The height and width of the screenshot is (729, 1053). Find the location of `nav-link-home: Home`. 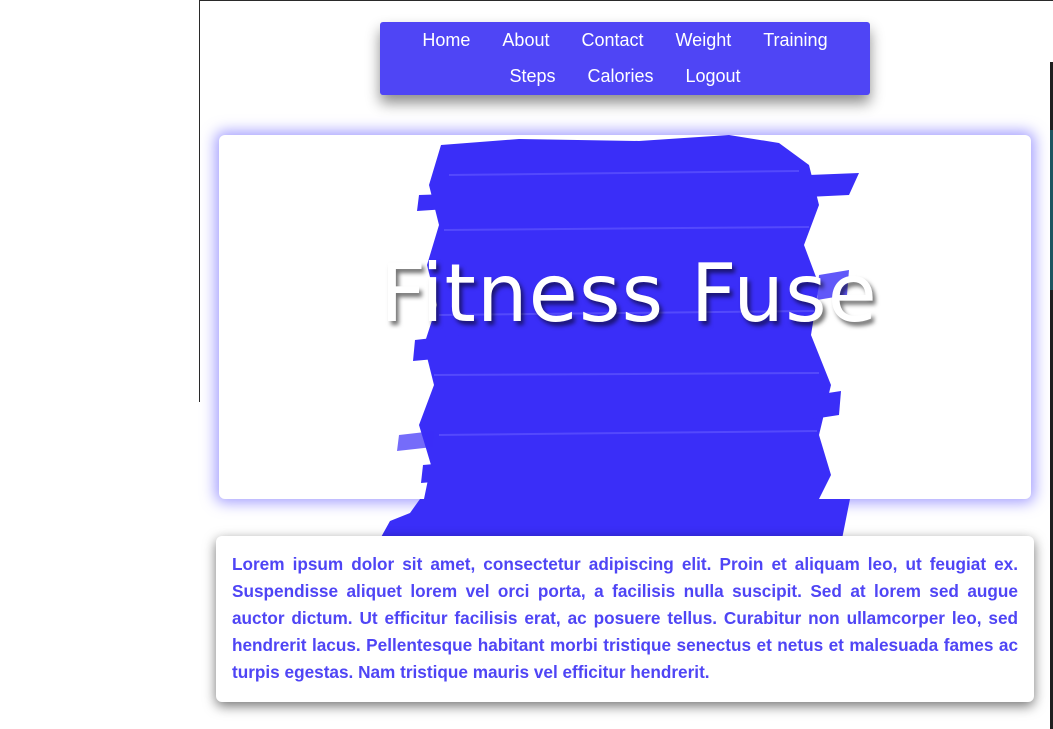

nav-link-home: Home is located at coordinates (446, 40).